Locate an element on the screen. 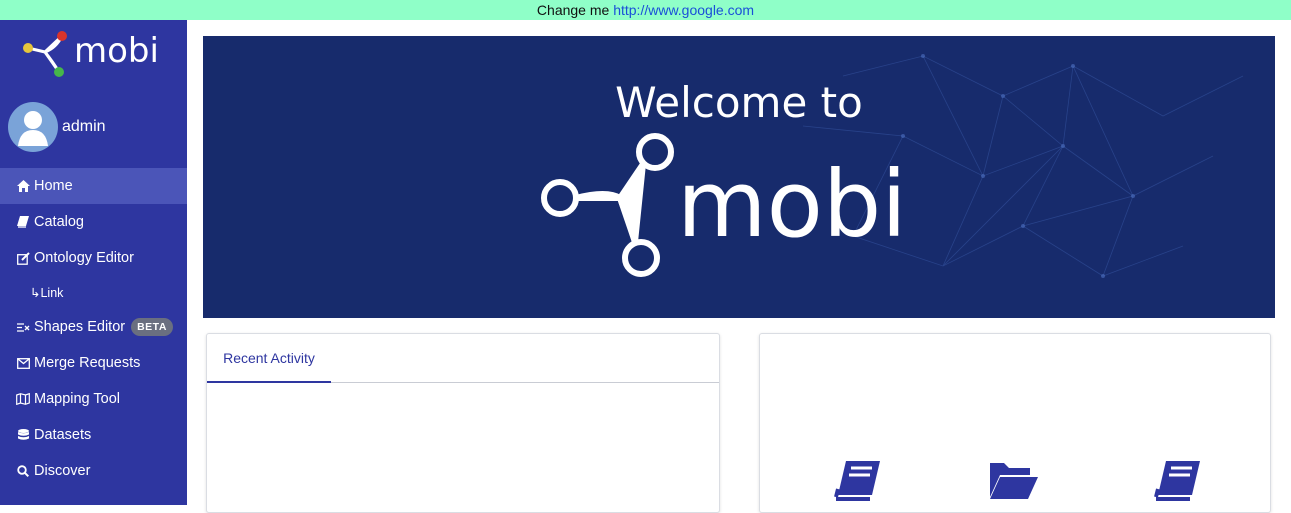 The height and width of the screenshot is (513, 1291). sidebar-item-ontology-editor: Ontology Editor is located at coordinates (93, 258).